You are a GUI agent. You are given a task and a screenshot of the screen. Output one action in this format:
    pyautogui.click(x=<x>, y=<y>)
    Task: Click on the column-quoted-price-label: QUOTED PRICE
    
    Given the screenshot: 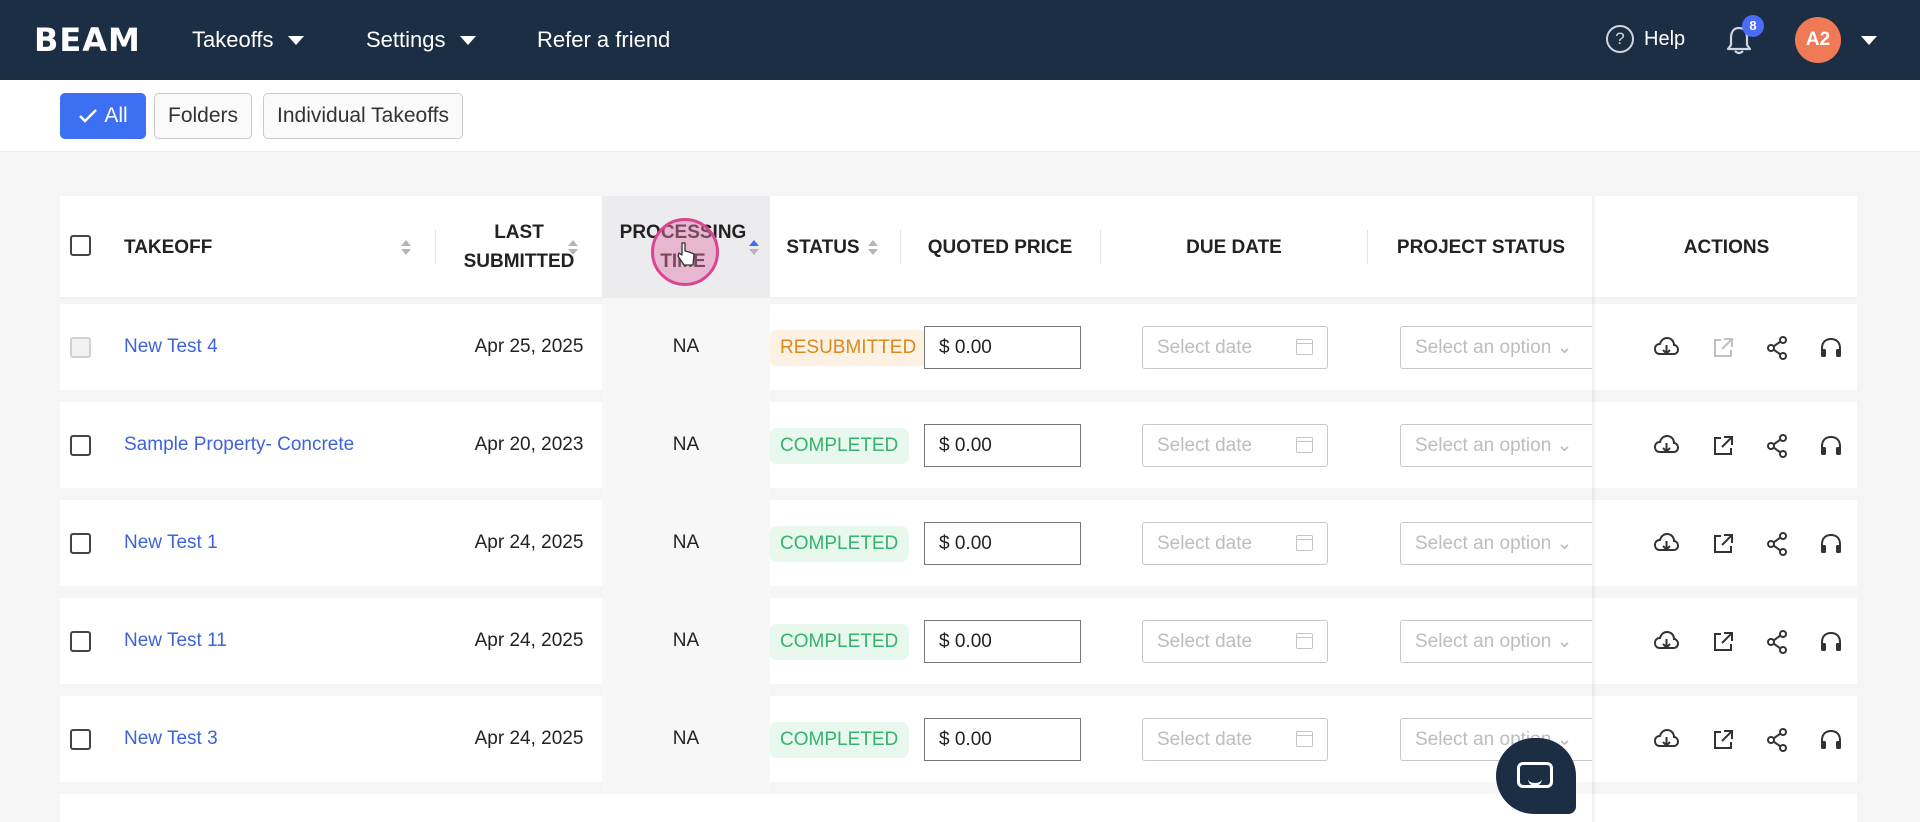 What is the action you would take?
    pyautogui.click(x=1000, y=247)
    